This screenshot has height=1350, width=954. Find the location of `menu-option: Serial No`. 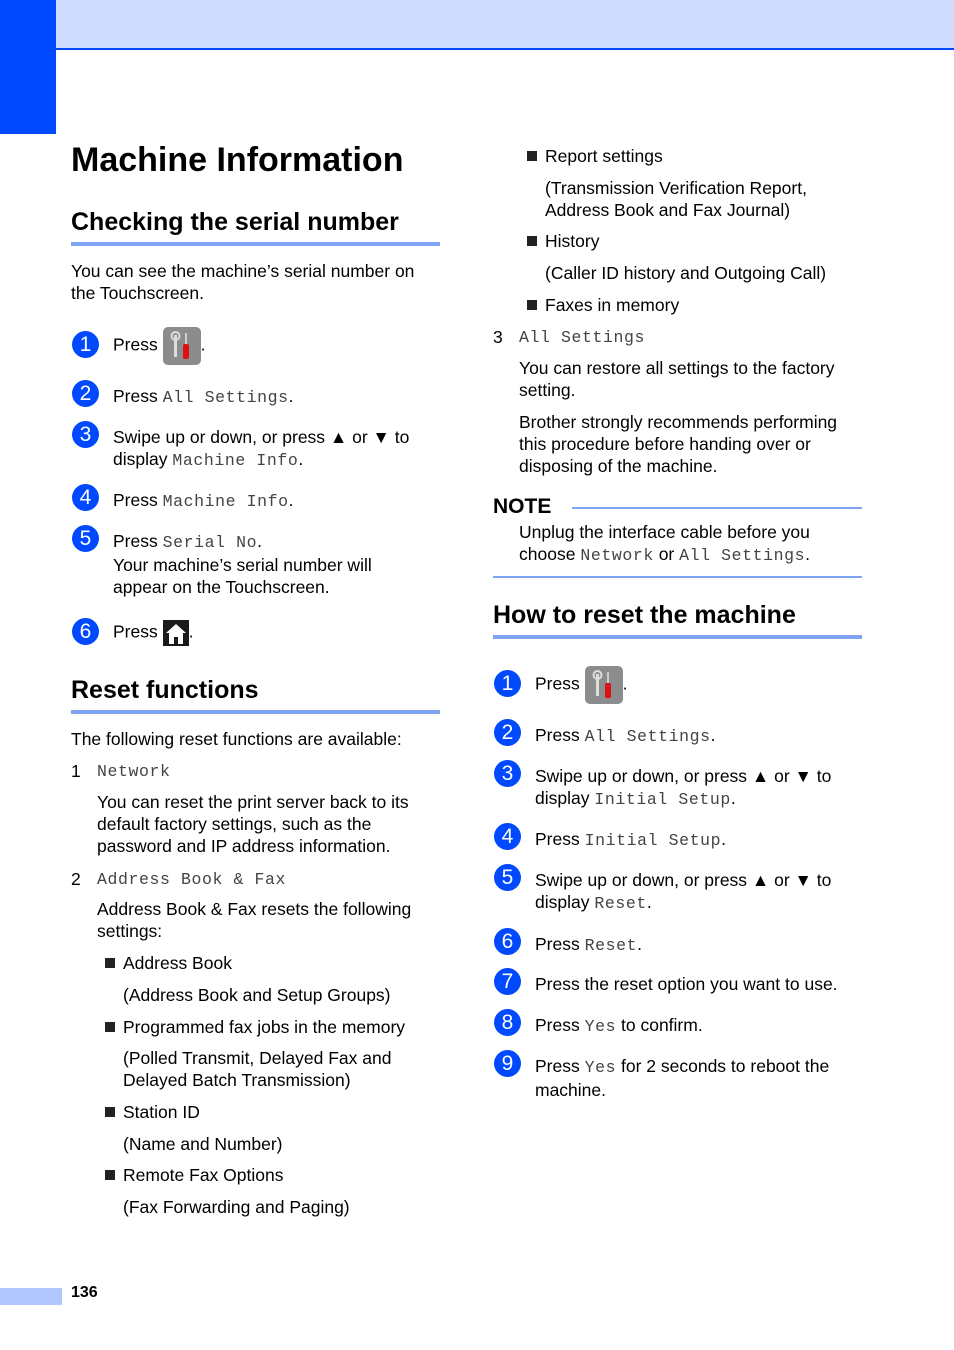

menu-option: Serial No is located at coordinates (210, 542).